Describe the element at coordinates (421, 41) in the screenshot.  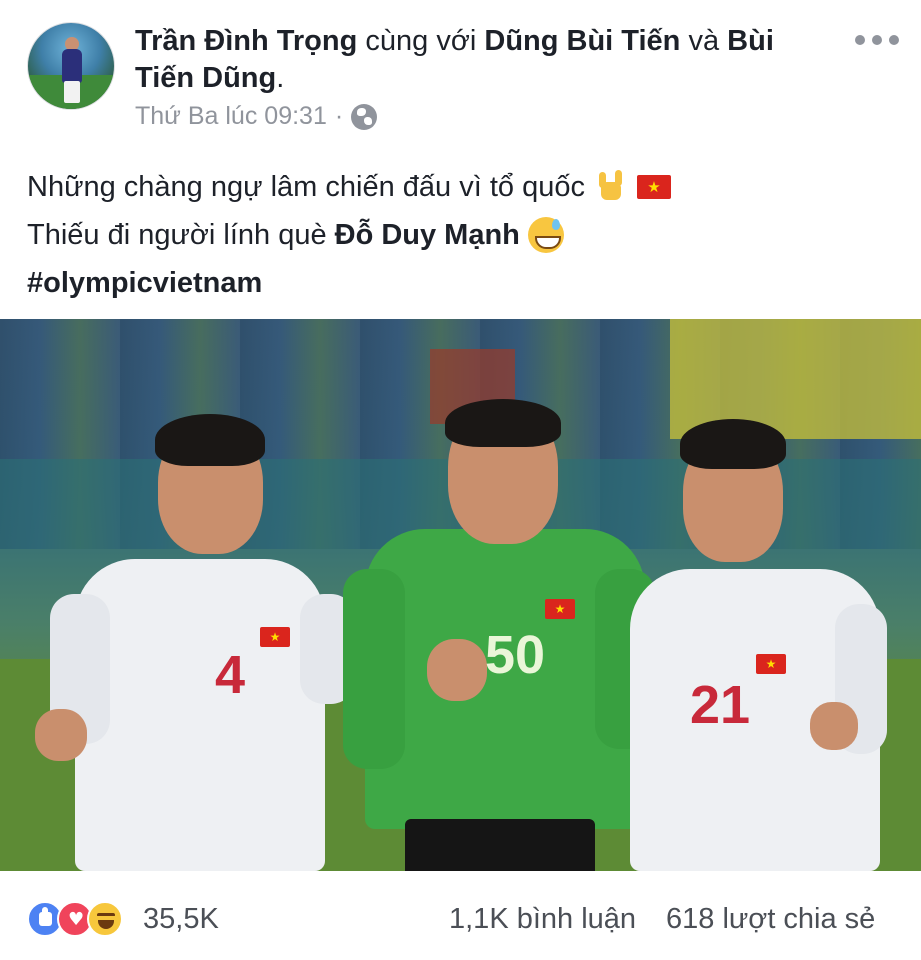
I see `with-text: cùng với` at that location.